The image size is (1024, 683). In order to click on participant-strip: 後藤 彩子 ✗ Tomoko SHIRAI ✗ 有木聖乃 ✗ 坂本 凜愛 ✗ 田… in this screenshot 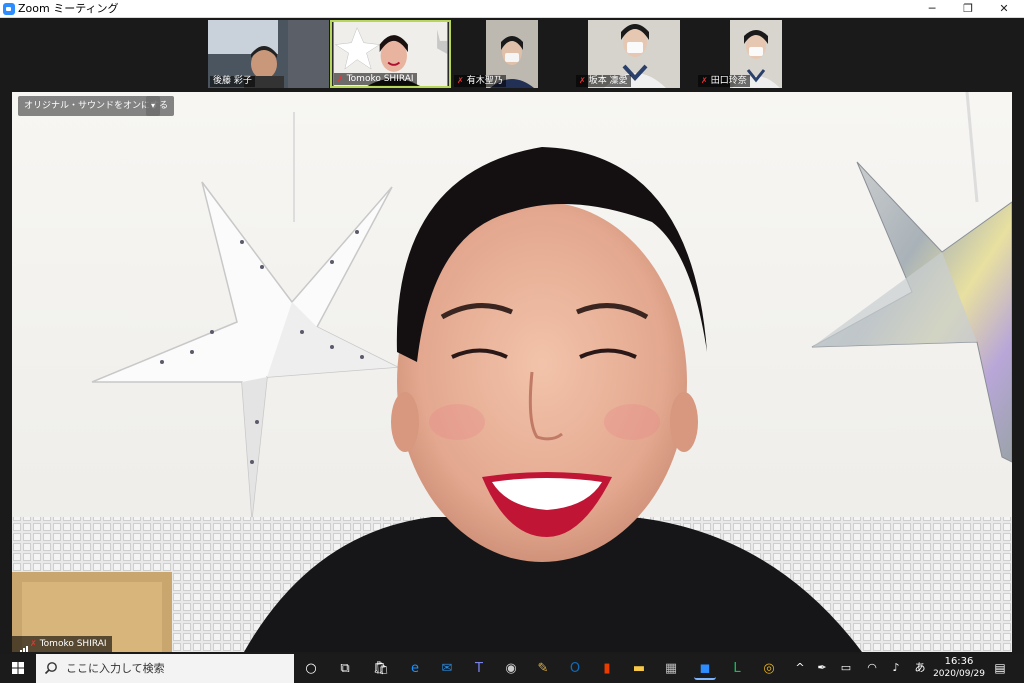, I will do `click(512, 55)`.